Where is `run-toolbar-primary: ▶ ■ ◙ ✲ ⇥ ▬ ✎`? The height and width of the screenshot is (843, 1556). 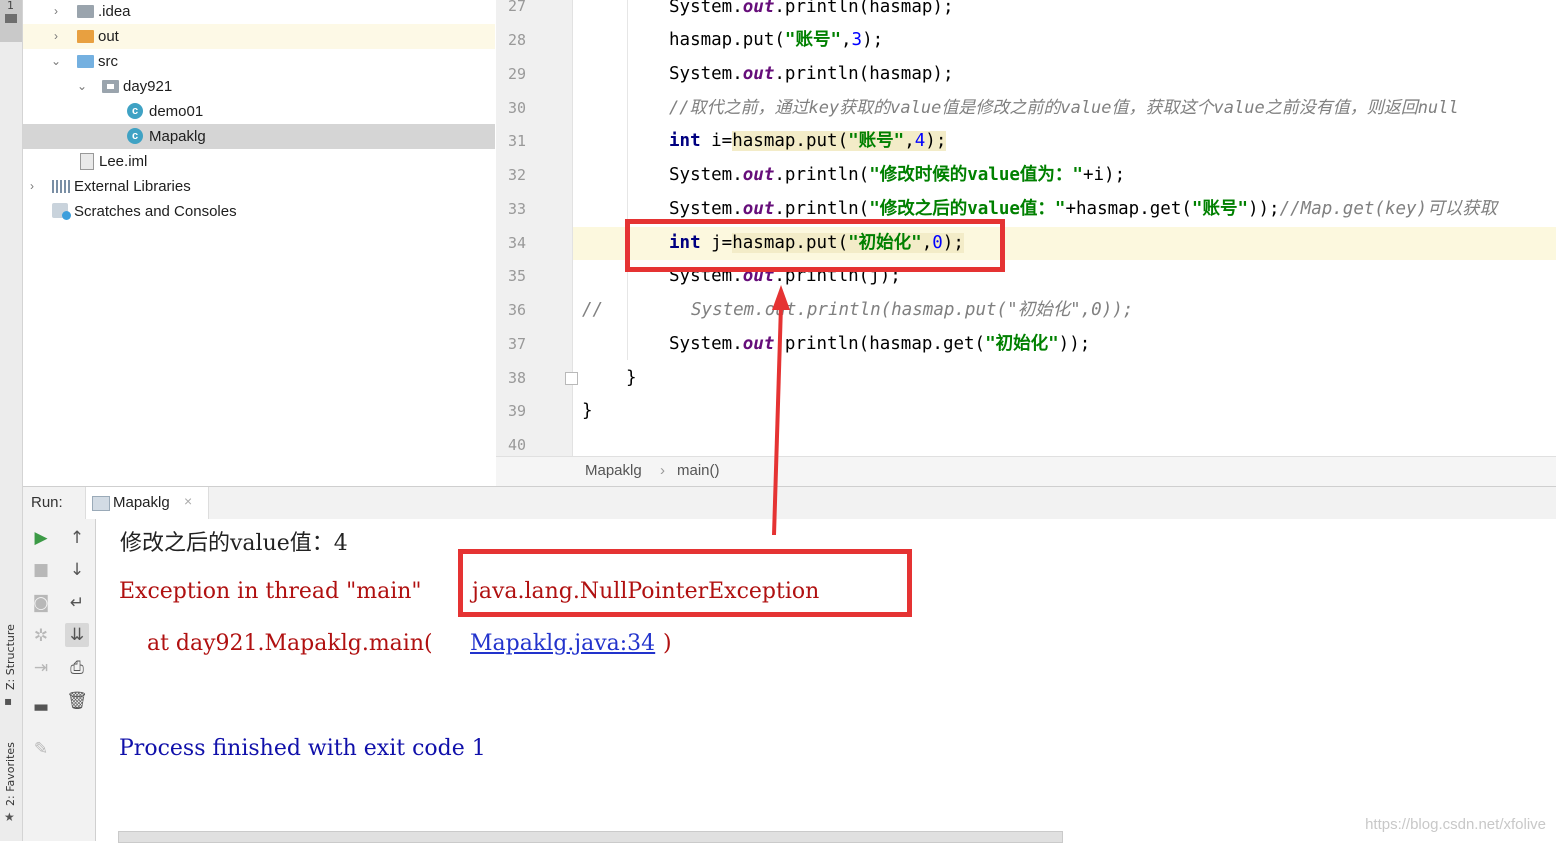 run-toolbar-primary: ▶ ■ ◙ ✲ ⇥ ▬ ✎ is located at coordinates (41, 680).